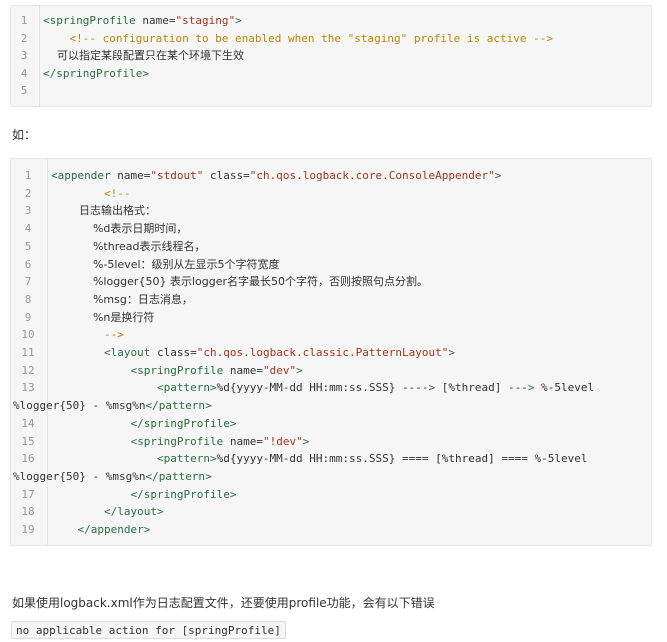 The height and width of the screenshot is (642, 667). Describe the element at coordinates (28, 512) in the screenshot. I see `line-number: 18` at that location.